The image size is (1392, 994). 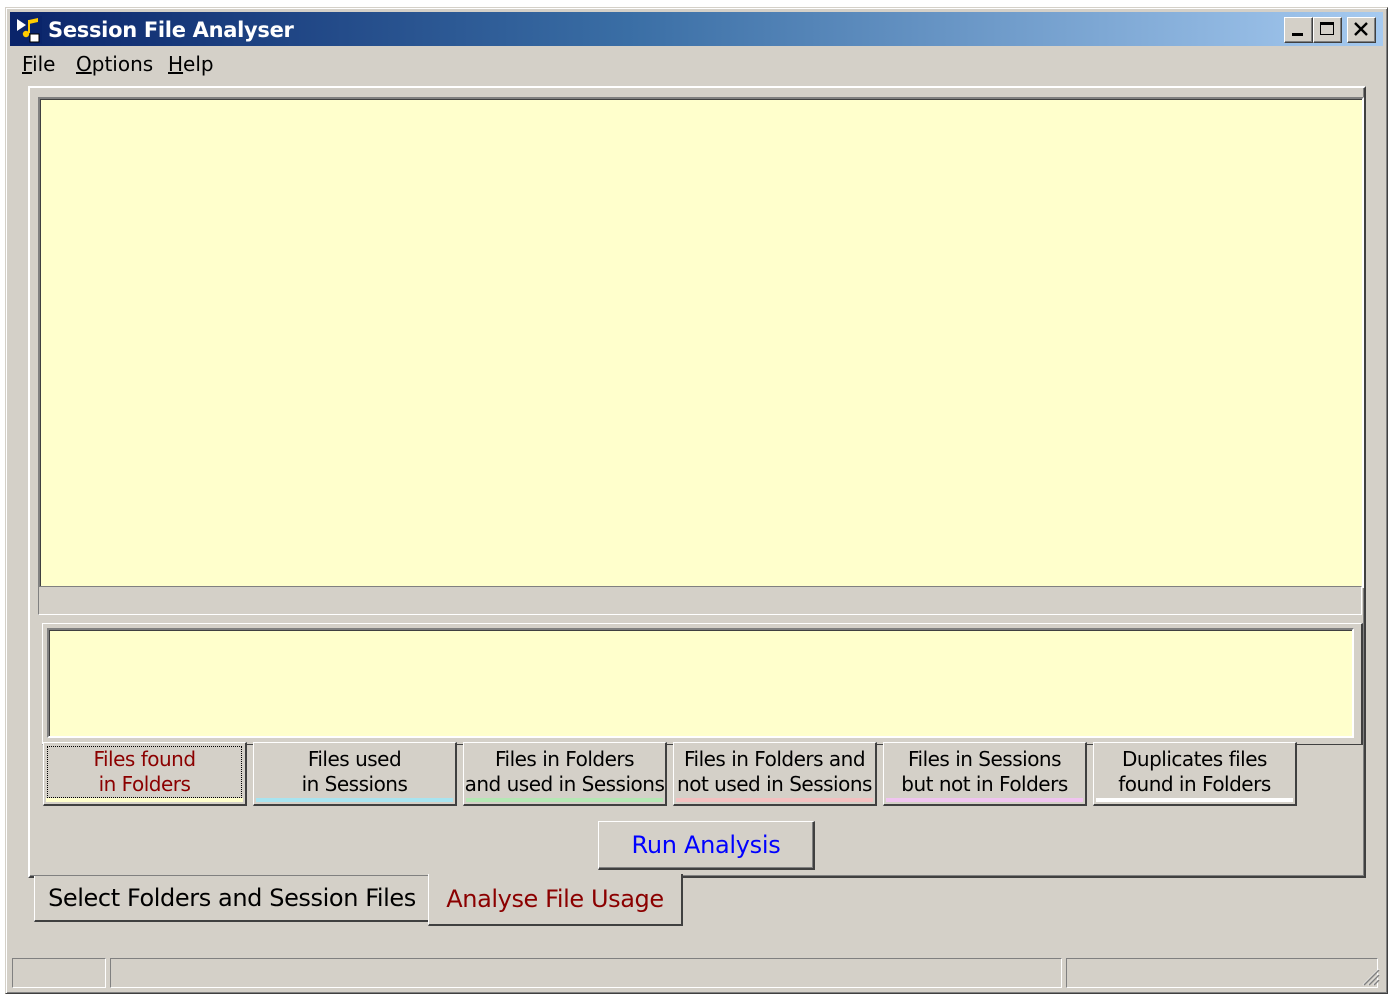 What do you see at coordinates (774, 759) in the screenshot?
I see `tab-label-line1: Files in Folders and` at bounding box center [774, 759].